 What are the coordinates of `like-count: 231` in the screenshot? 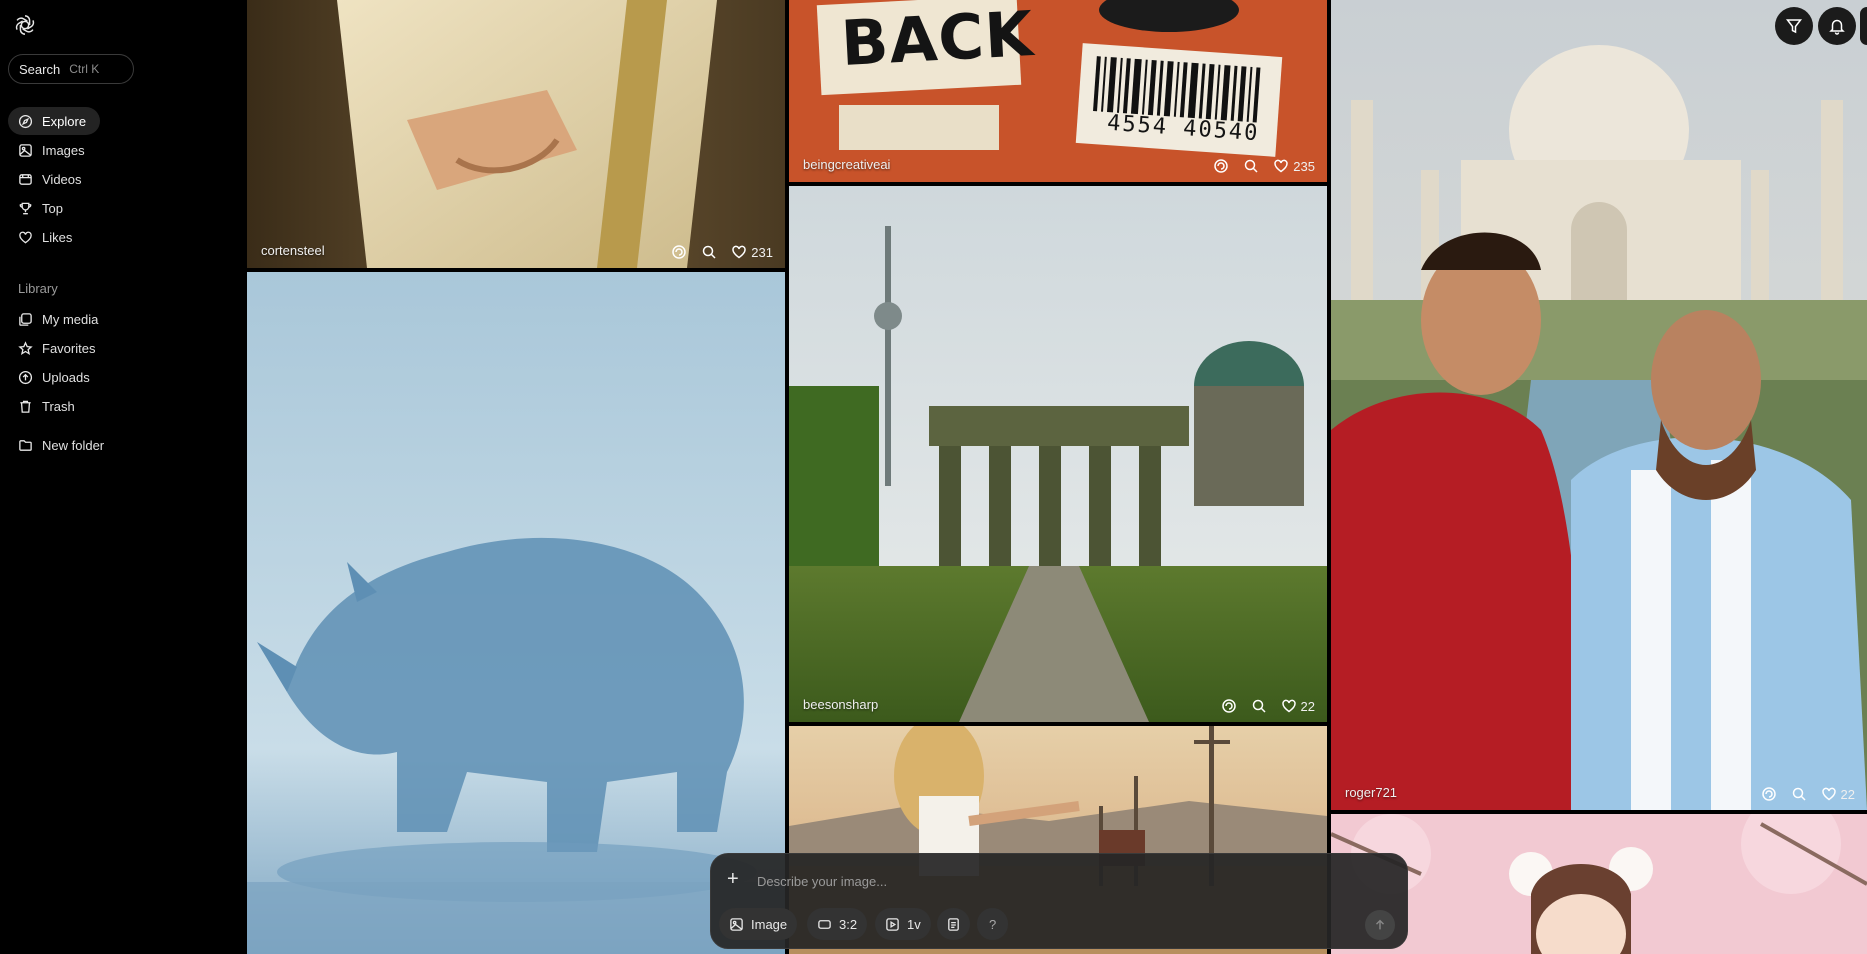 It's located at (762, 252).